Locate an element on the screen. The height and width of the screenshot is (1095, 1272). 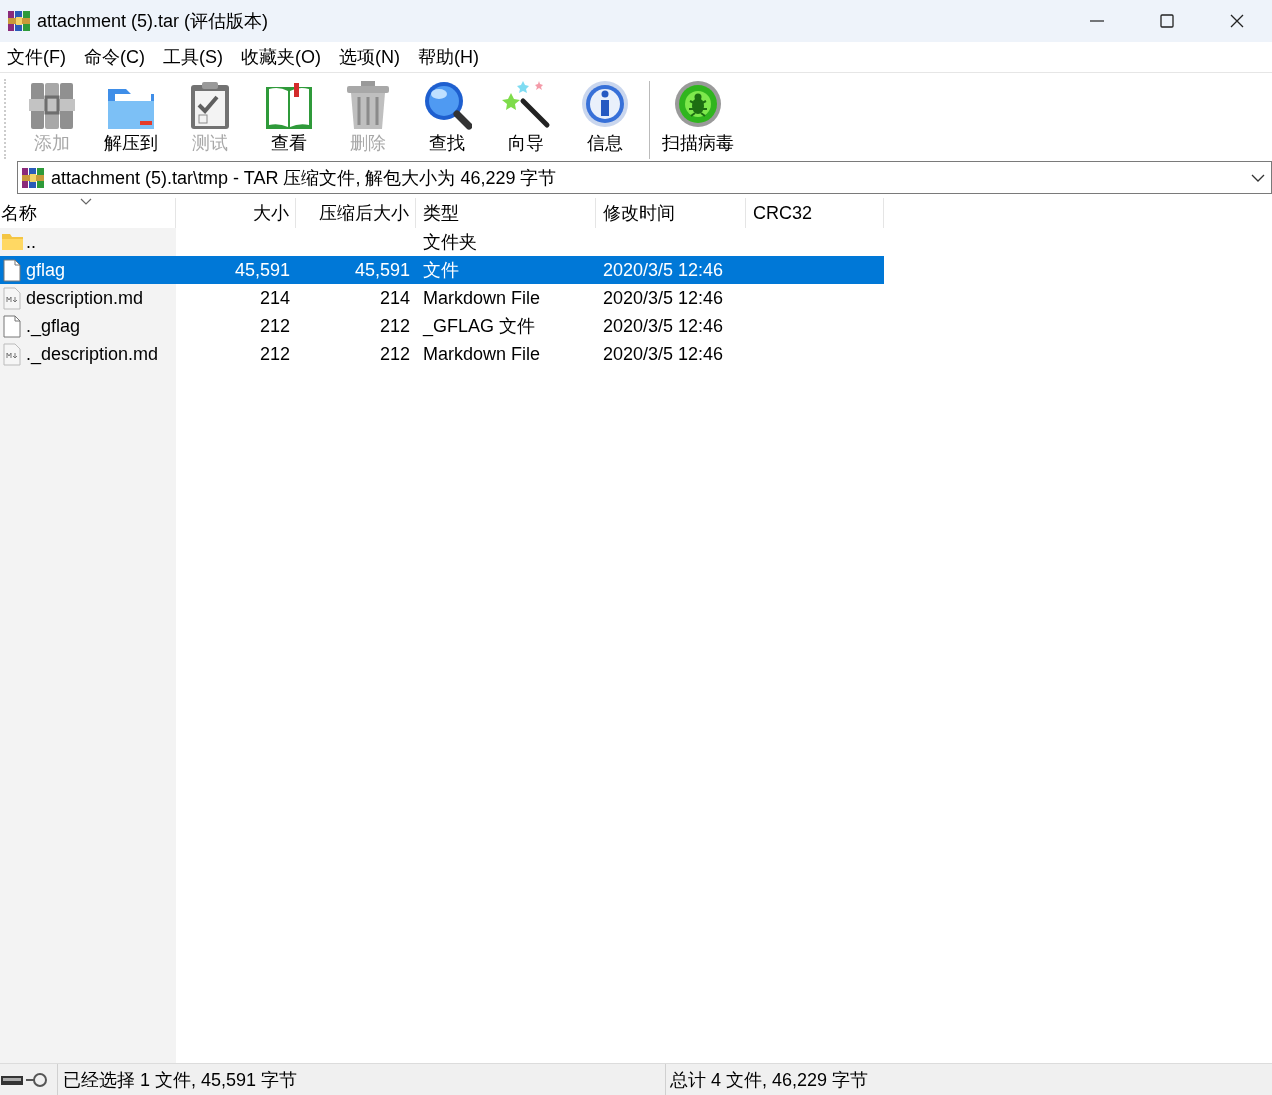
file-row: description.md 214 214 Markdown File 2020/3/5 12:46 is located at coordinates (442, 298).